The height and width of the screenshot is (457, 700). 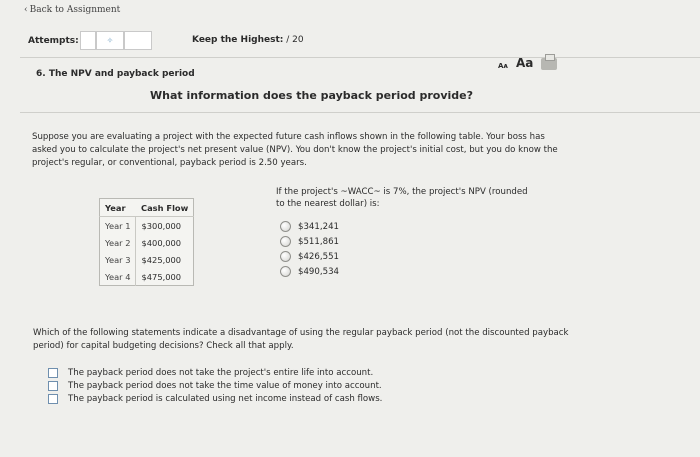 I want to click on back-link-label: Back to Assignment, so click(x=75, y=10).